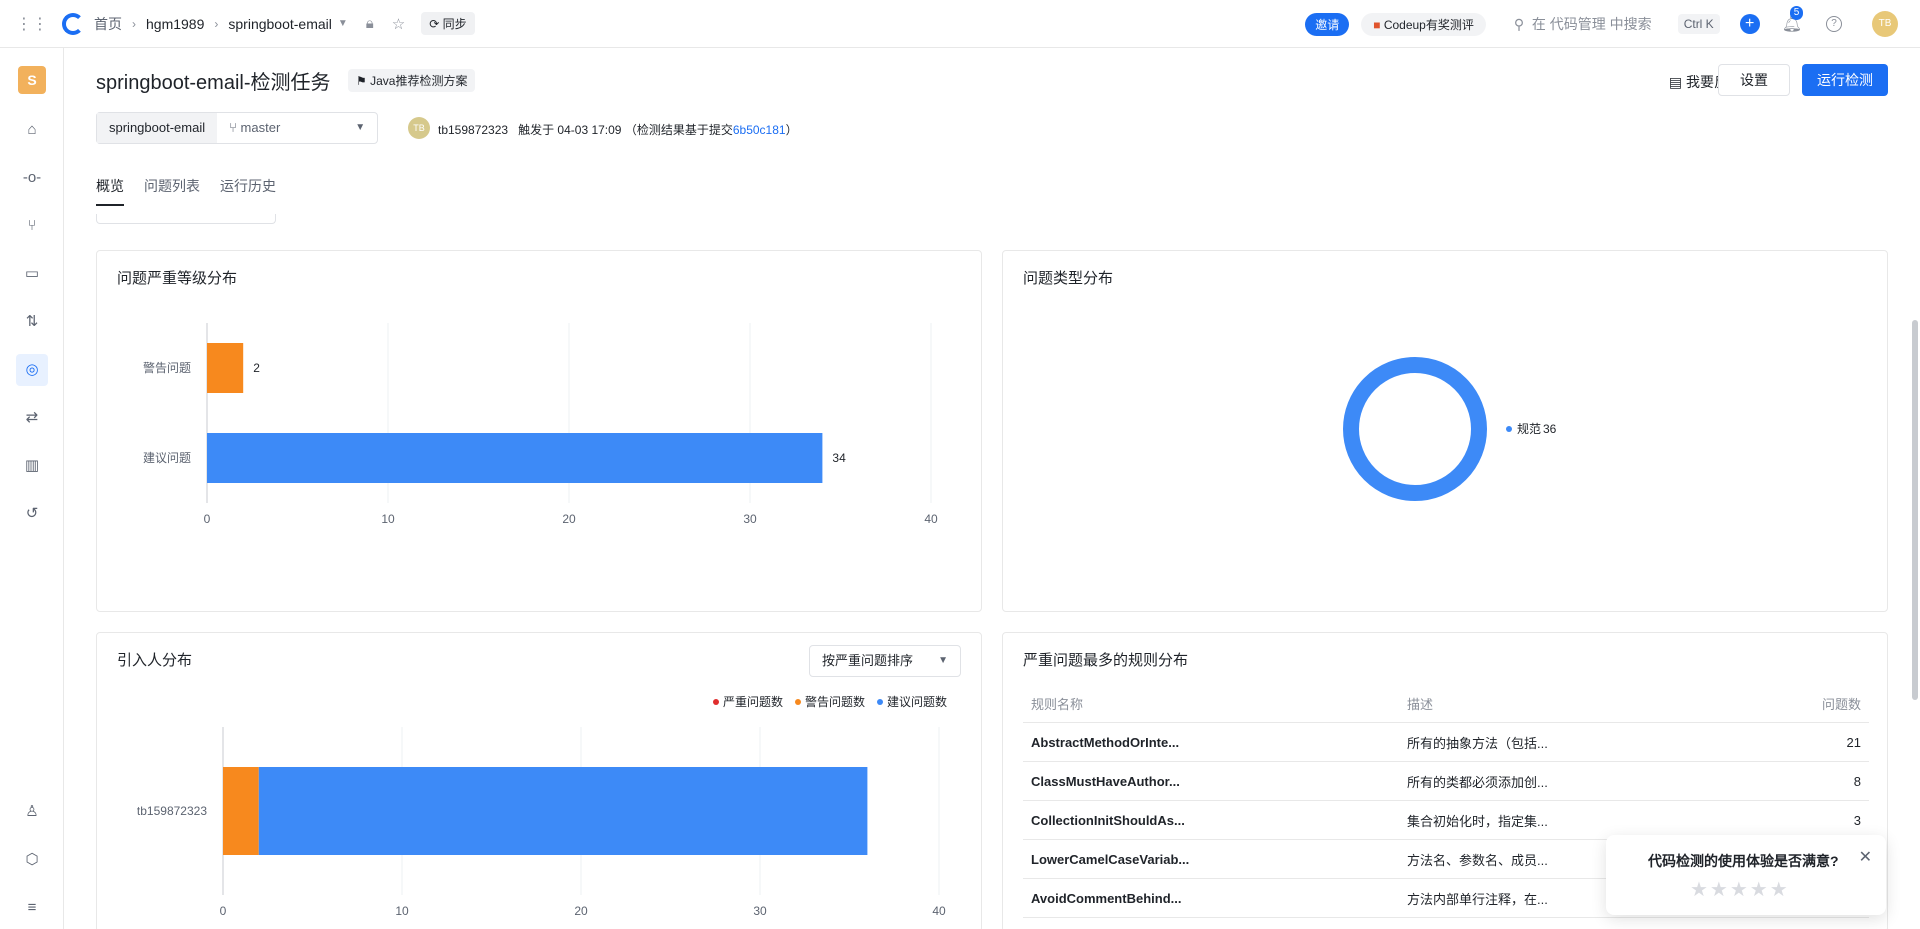 The image size is (1920, 929). Describe the element at coordinates (175, 24) in the screenshot. I see `breadcrumb-org: hgm1989` at that location.